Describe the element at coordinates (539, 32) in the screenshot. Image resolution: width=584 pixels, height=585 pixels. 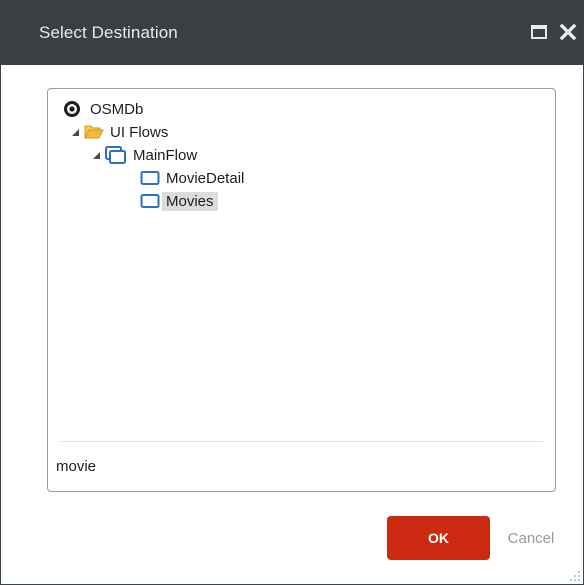
I see `maximize-icon` at that location.